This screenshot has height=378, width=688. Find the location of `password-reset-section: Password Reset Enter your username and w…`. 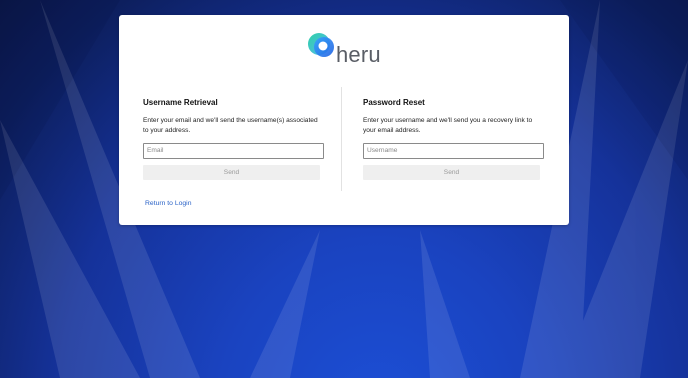

password-reset-section: Password Reset Enter your username and w… is located at coordinates (453, 138).